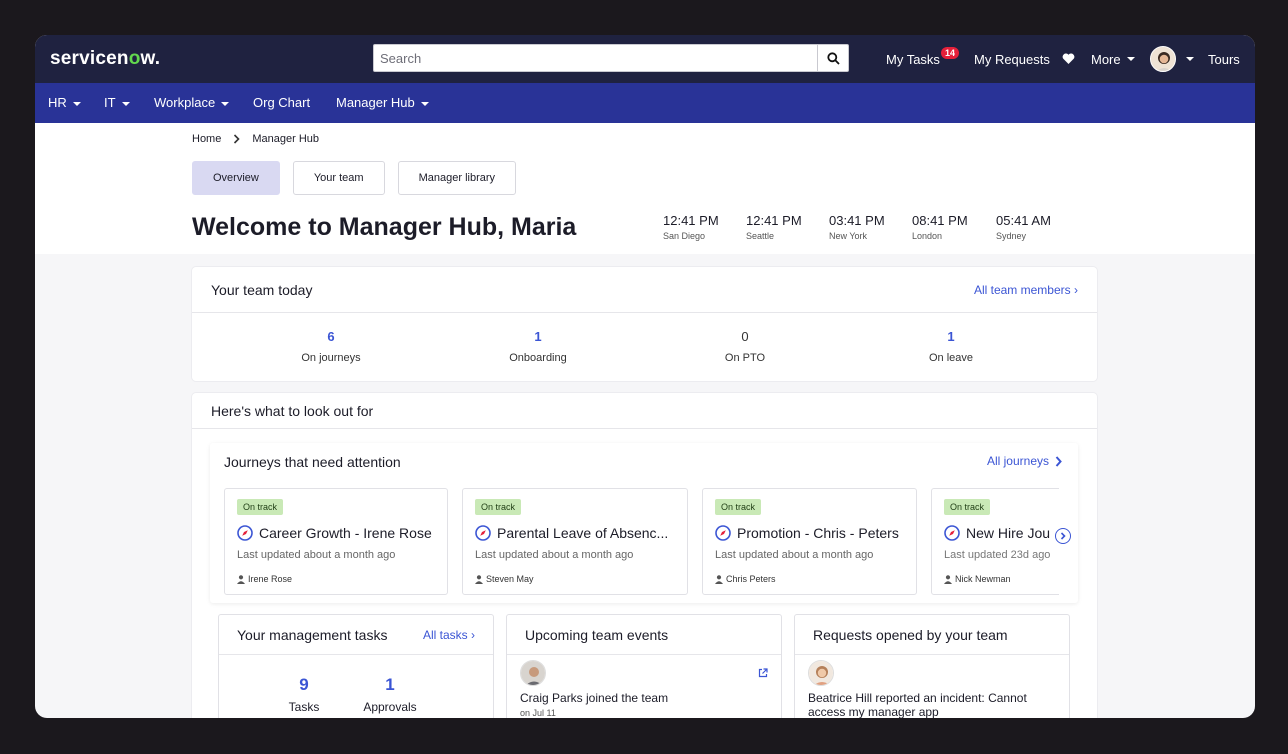  I want to click on team-today-title: Your team today, so click(262, 289).